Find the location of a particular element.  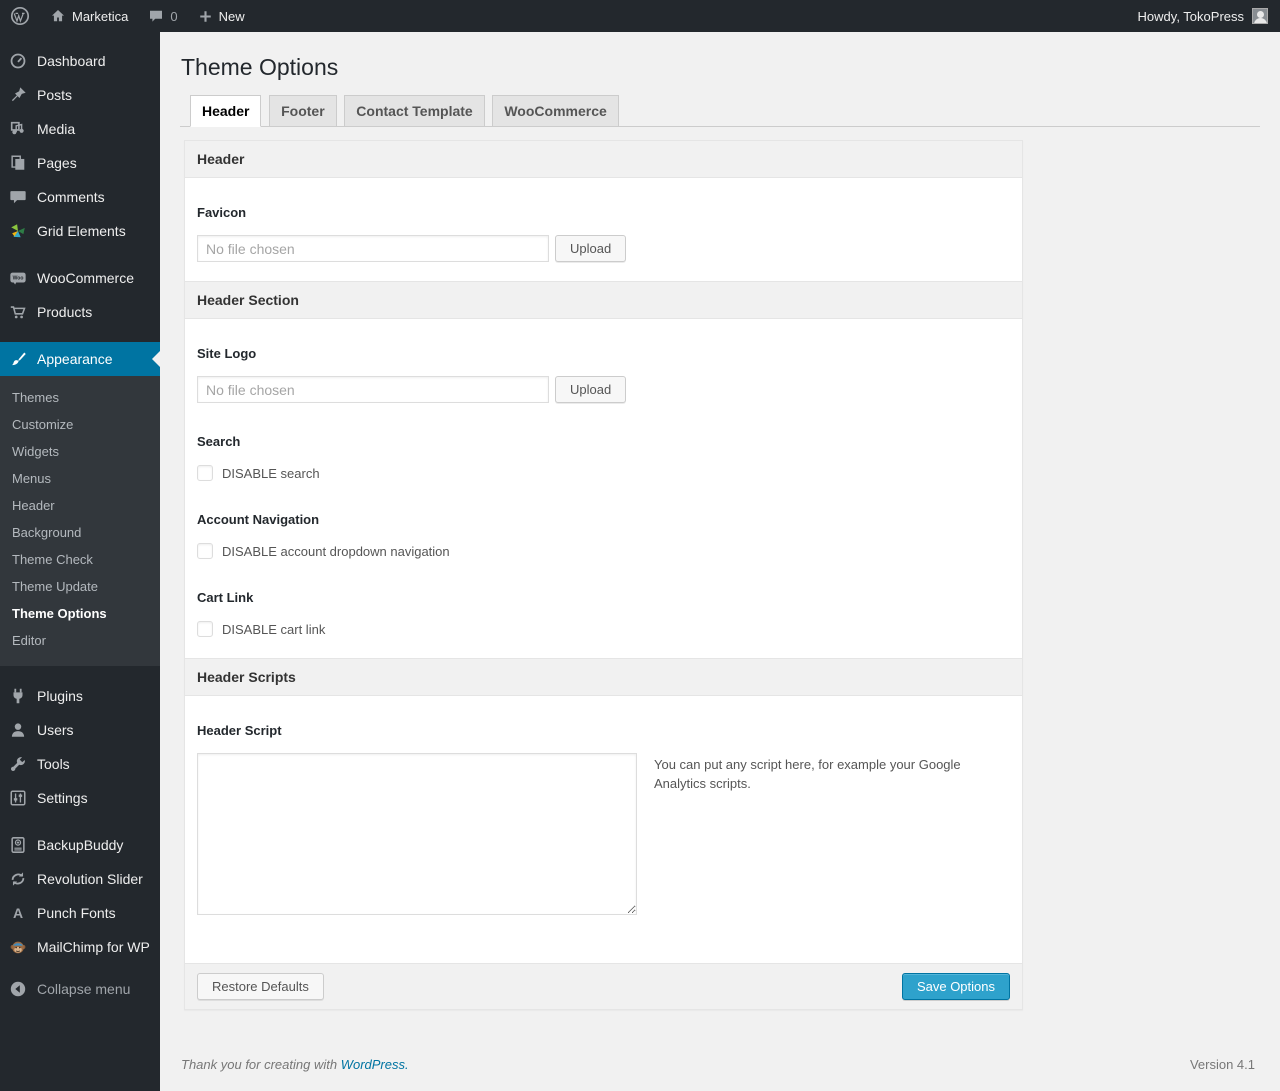

sidebar-item-dashboard: Dashboard is located at coordinates (80, 61).